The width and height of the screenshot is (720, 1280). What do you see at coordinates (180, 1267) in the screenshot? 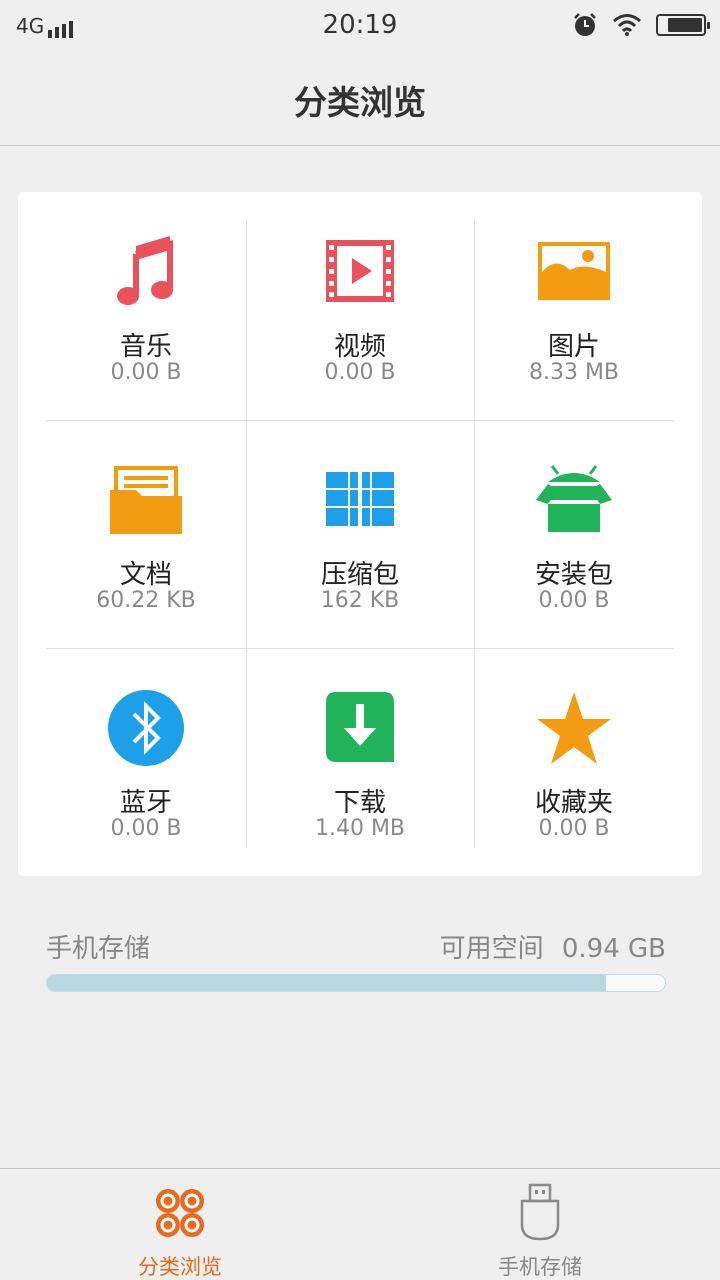
I see `tab-label: 分类浏览` at bounding box center [180, 1267].